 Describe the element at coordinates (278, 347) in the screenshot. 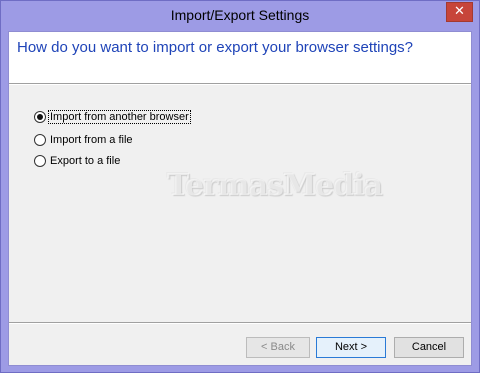

I see `back-button: < Back` at that location.